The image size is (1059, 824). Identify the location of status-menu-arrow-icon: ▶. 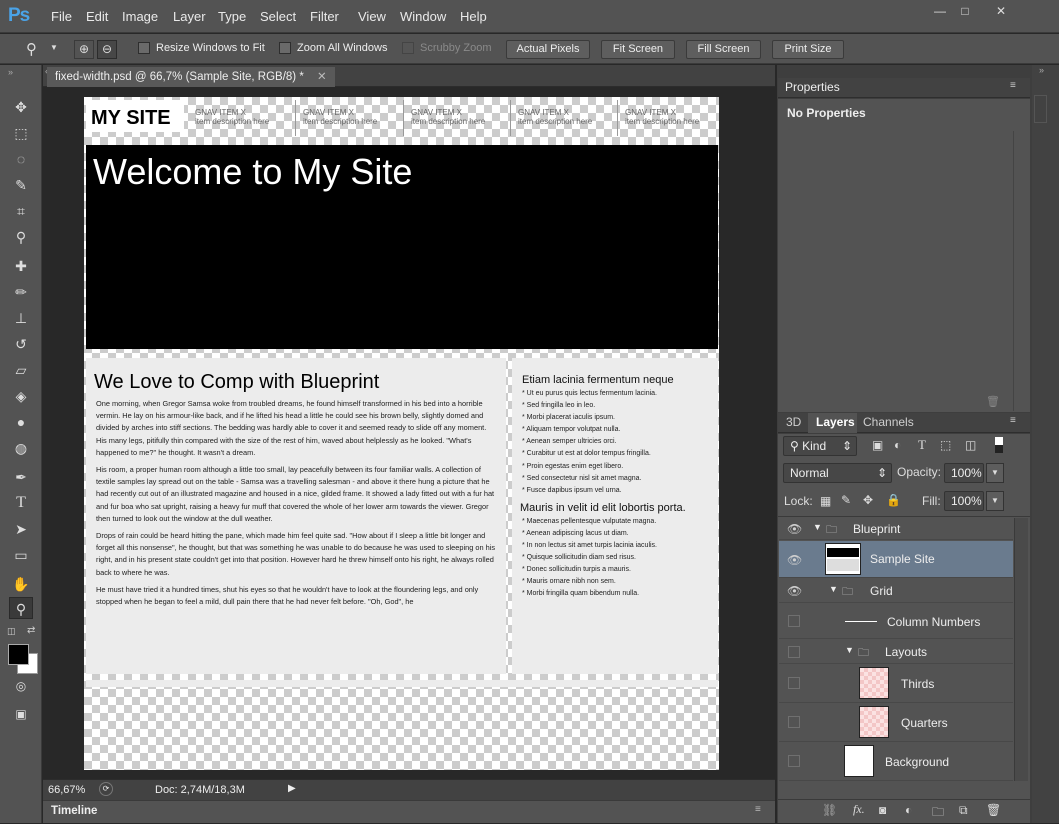
(292, 788).